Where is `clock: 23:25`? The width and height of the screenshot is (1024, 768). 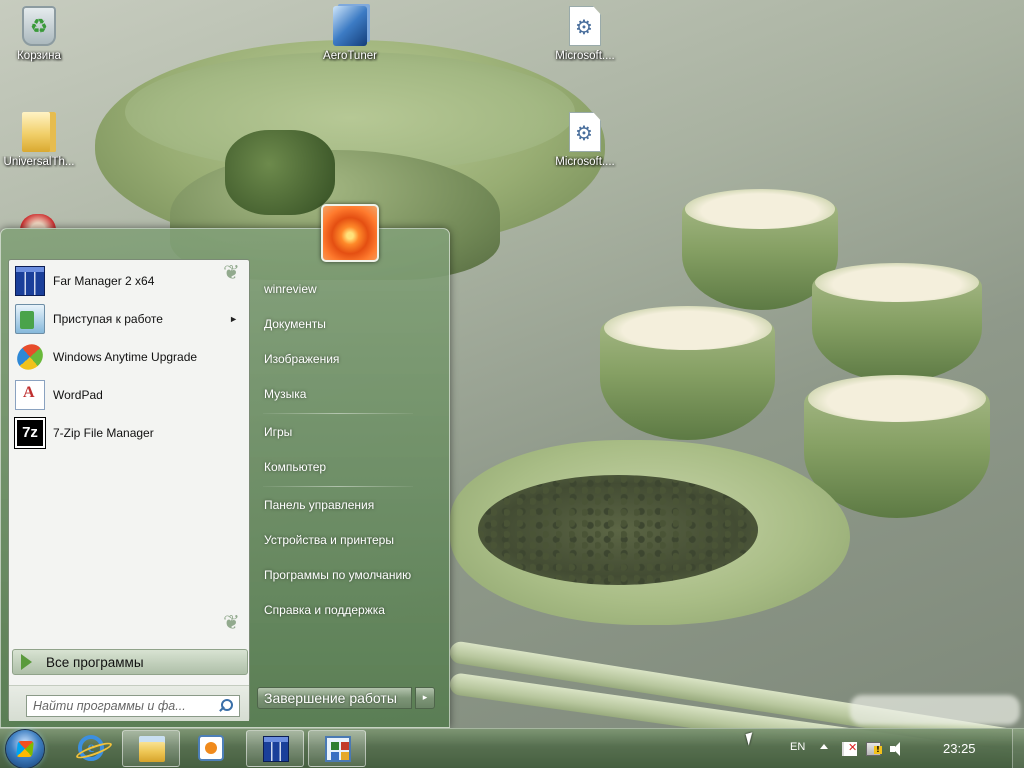 clock: 23:25 is located at coordinates (959, 748).